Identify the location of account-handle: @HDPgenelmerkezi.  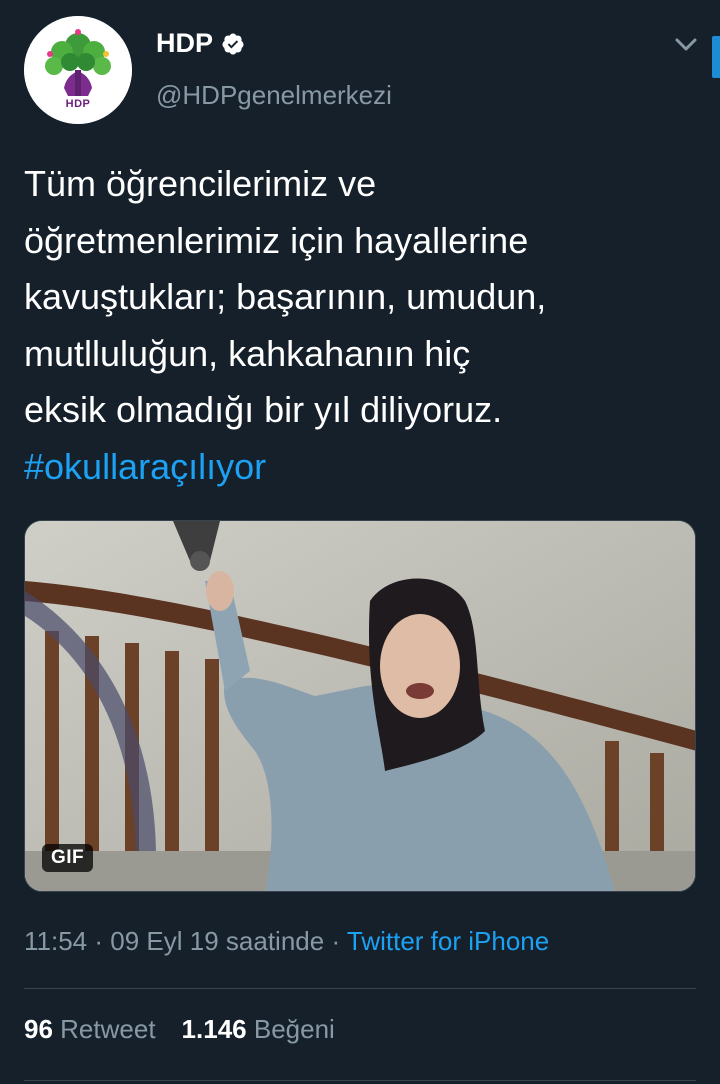
(274, 95).